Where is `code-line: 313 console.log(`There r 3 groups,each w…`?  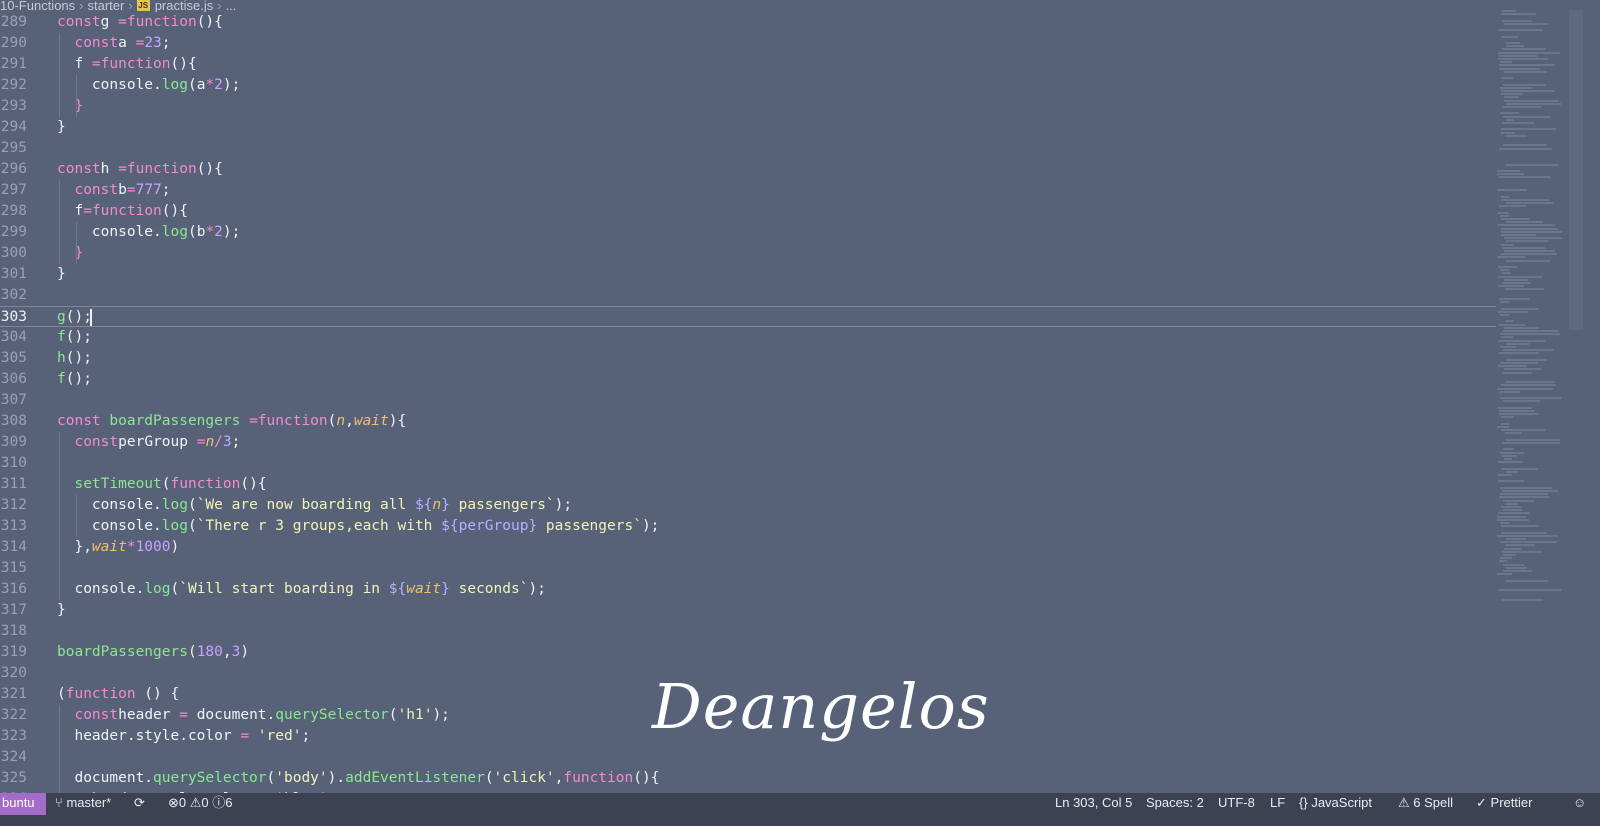
code-line: 313 console.log(`There r 3 groups,each w… is located at coordinates (748, 526).